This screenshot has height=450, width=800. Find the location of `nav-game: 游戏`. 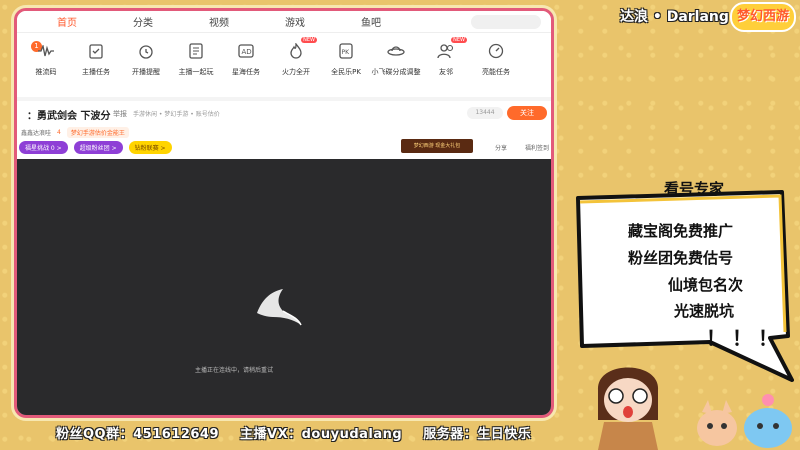

nav-game: 游戏 is located at coordinates (295, 21).